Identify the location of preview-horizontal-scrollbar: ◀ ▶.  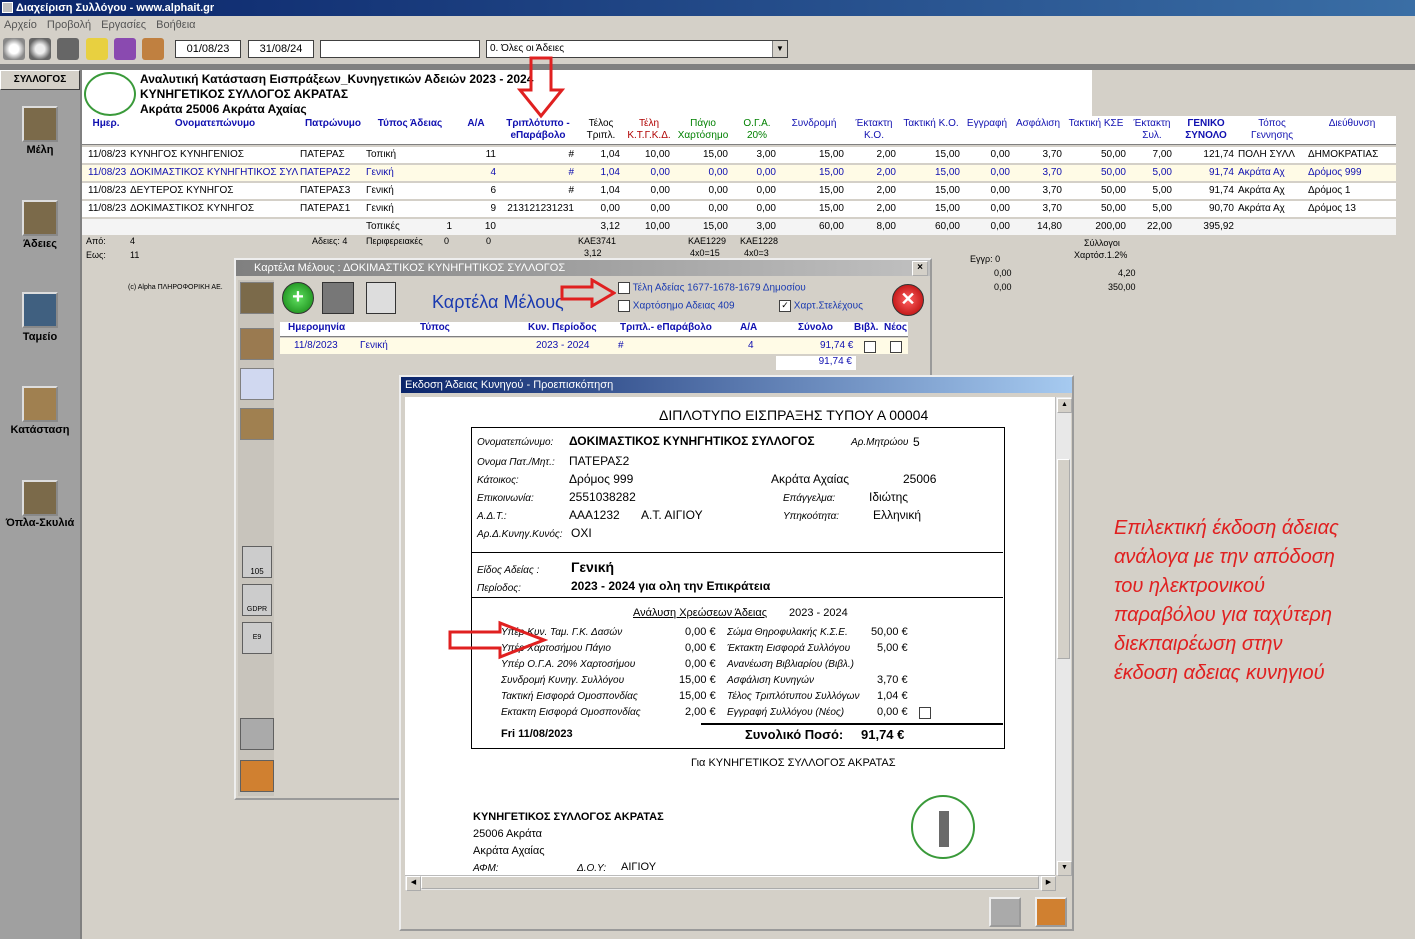
(730, 883).